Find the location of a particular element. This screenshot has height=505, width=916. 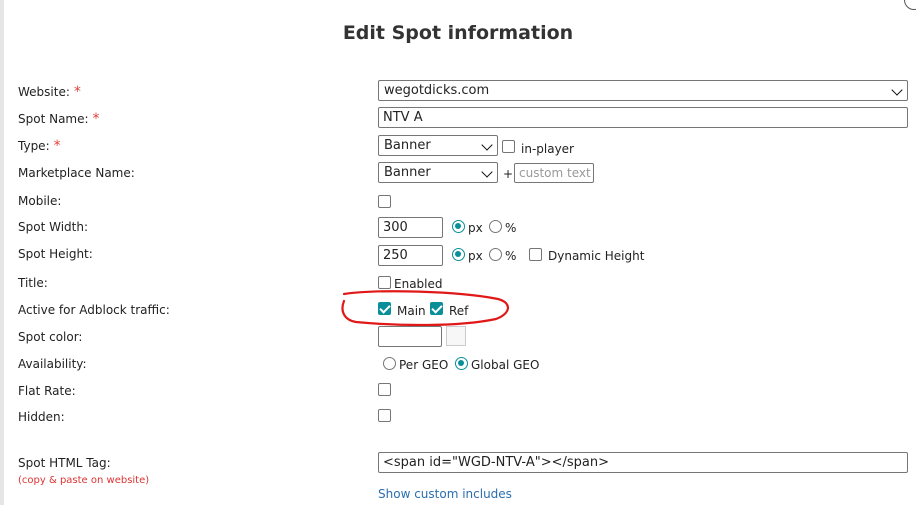

website-select: wegotdicks.com is located at coordinates (643, 90).